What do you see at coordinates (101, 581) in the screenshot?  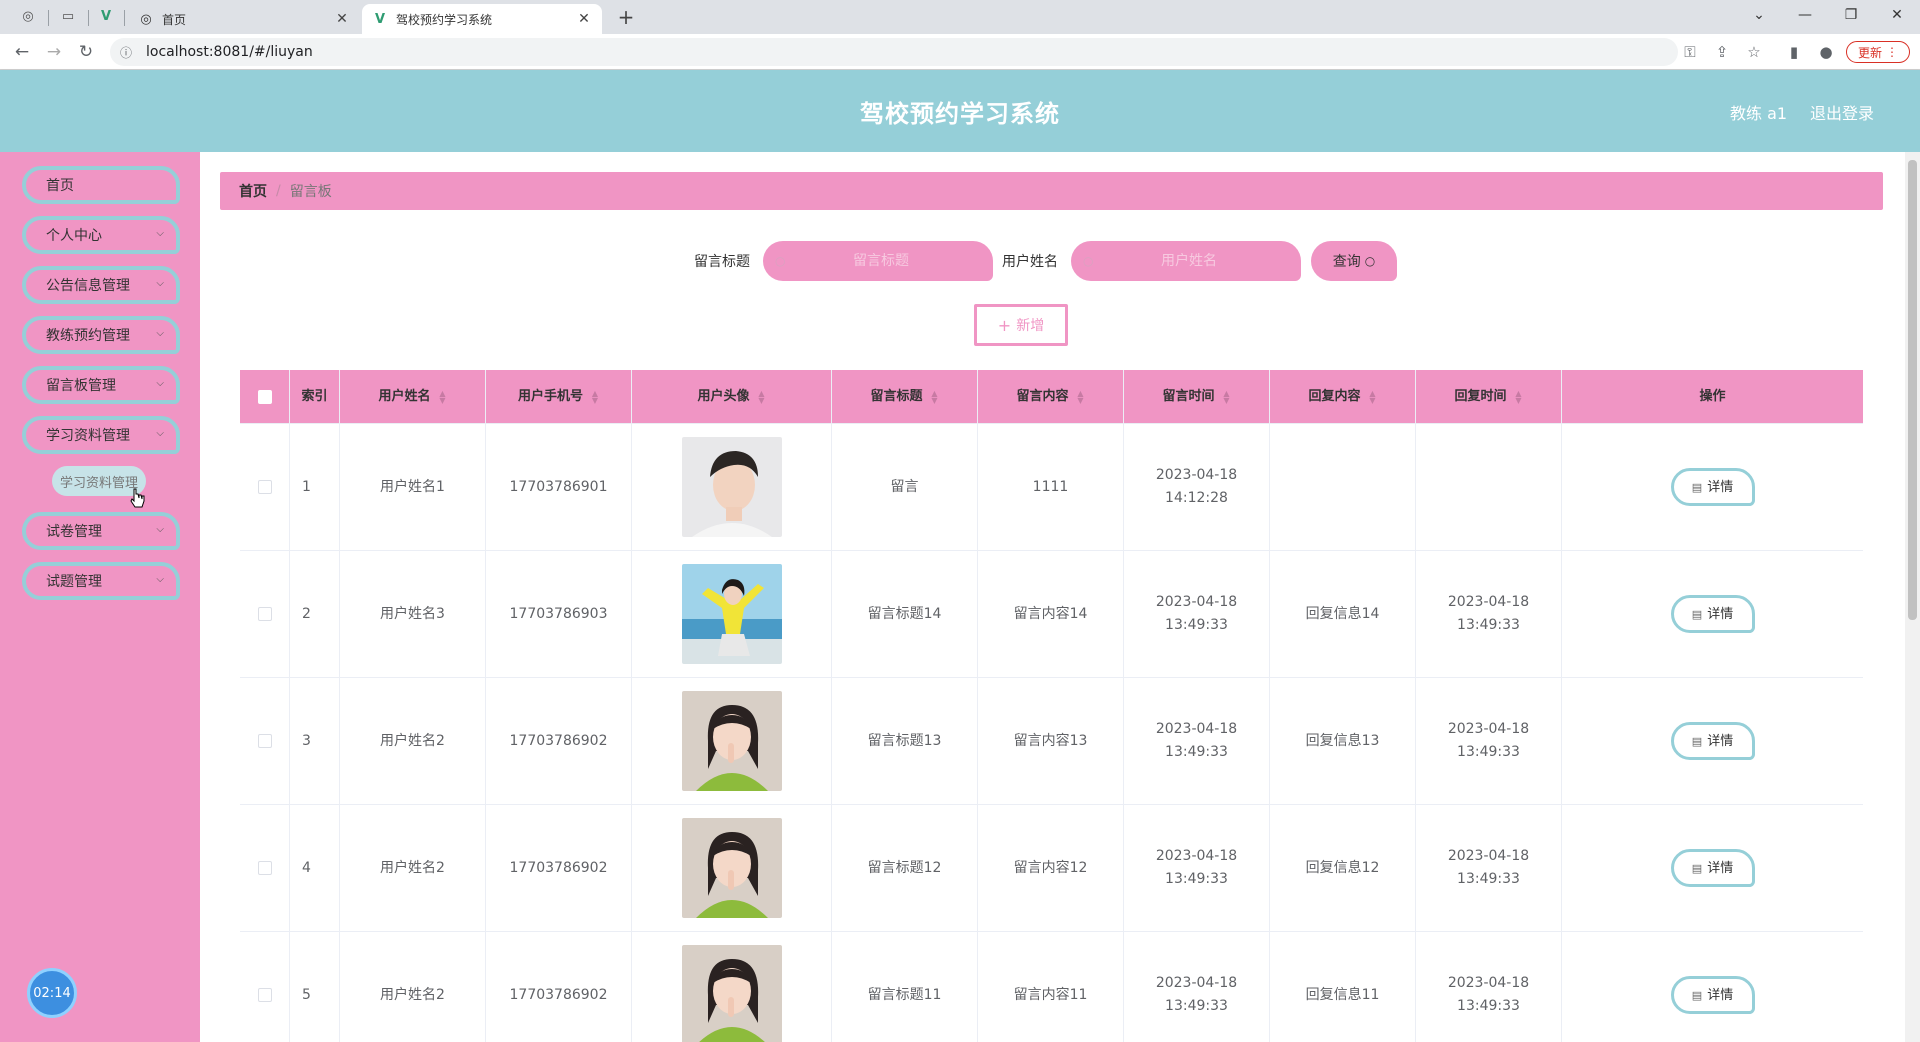 I see `sidebar-item-question: 试题管理 ⌵` at bounding box center [101, 581].